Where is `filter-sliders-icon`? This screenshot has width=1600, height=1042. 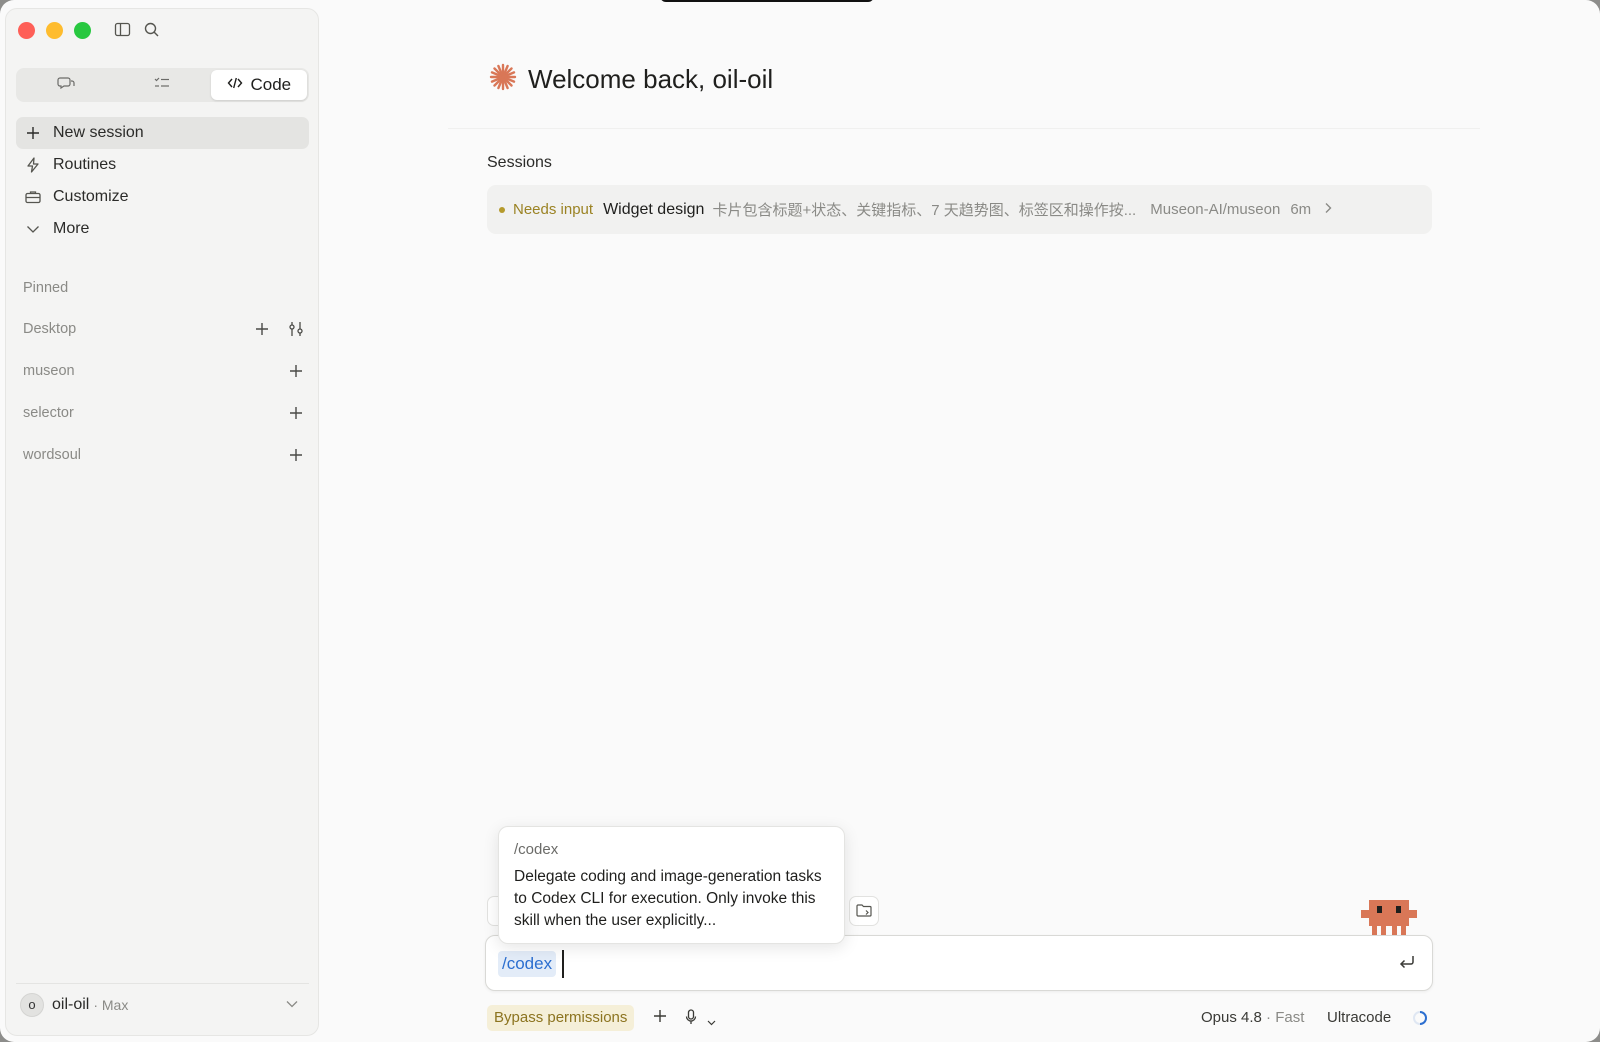 filter-sliders-icon is located at coordinates (296, 329).